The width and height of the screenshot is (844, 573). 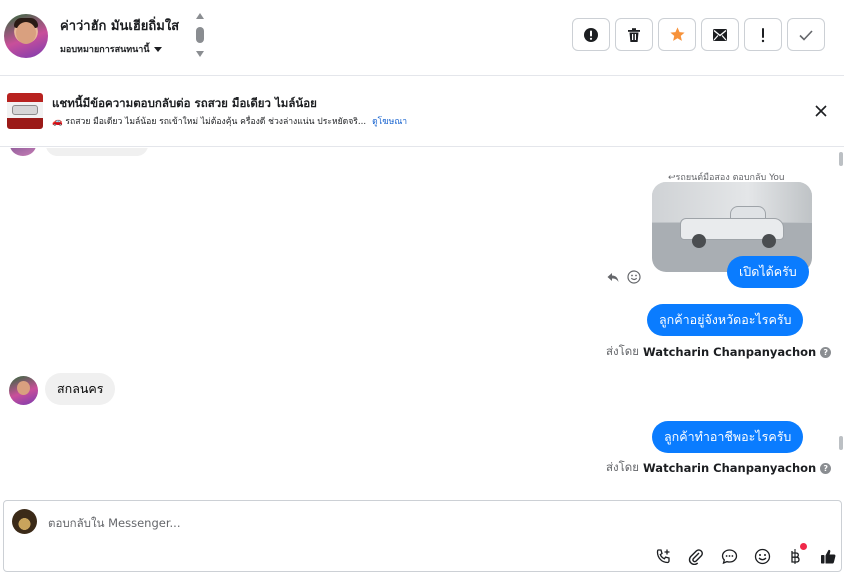 What do you see at coordinates (698, 34) in the screenshot?
I see `conversation-actions` at bounding box center [698, 34].